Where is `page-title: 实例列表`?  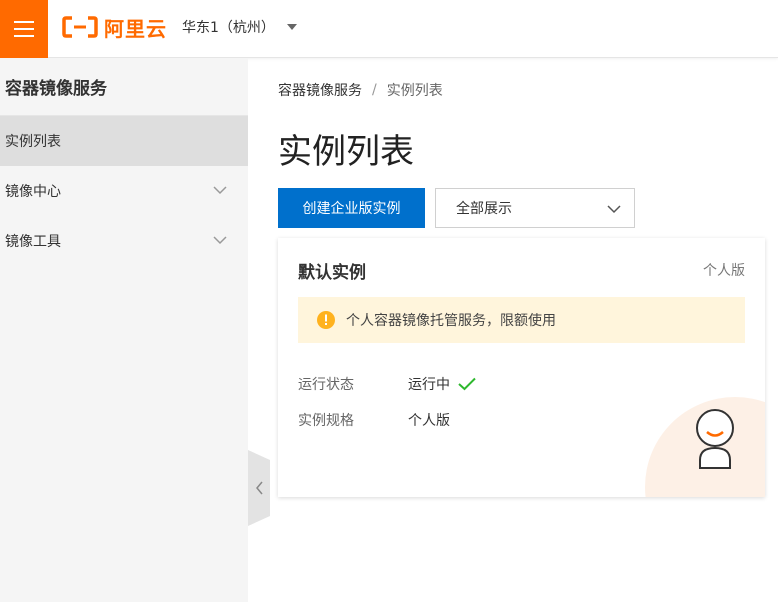 page-title: 实例列表 is located at coordinates (346, 152).